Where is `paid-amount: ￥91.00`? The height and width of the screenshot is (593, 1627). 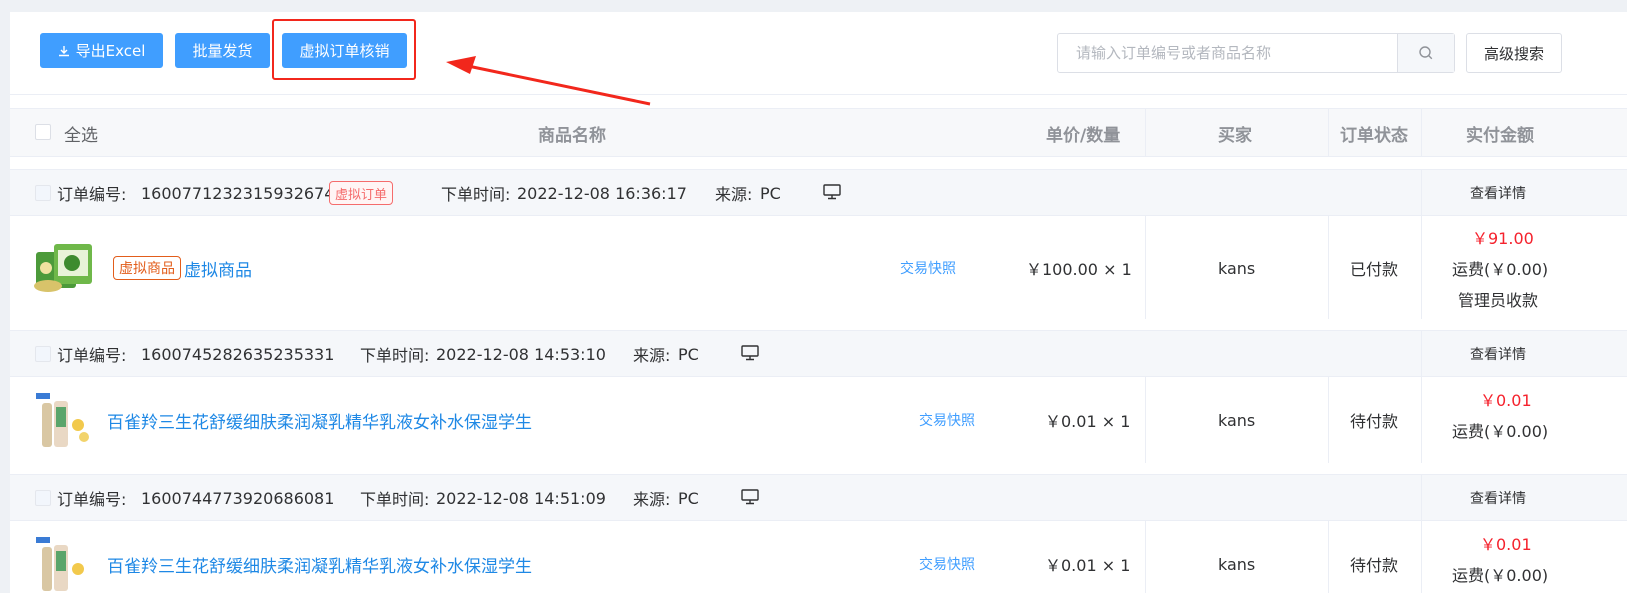
paid-amount: ￥91.00 is located at coordinates (1503, 238).